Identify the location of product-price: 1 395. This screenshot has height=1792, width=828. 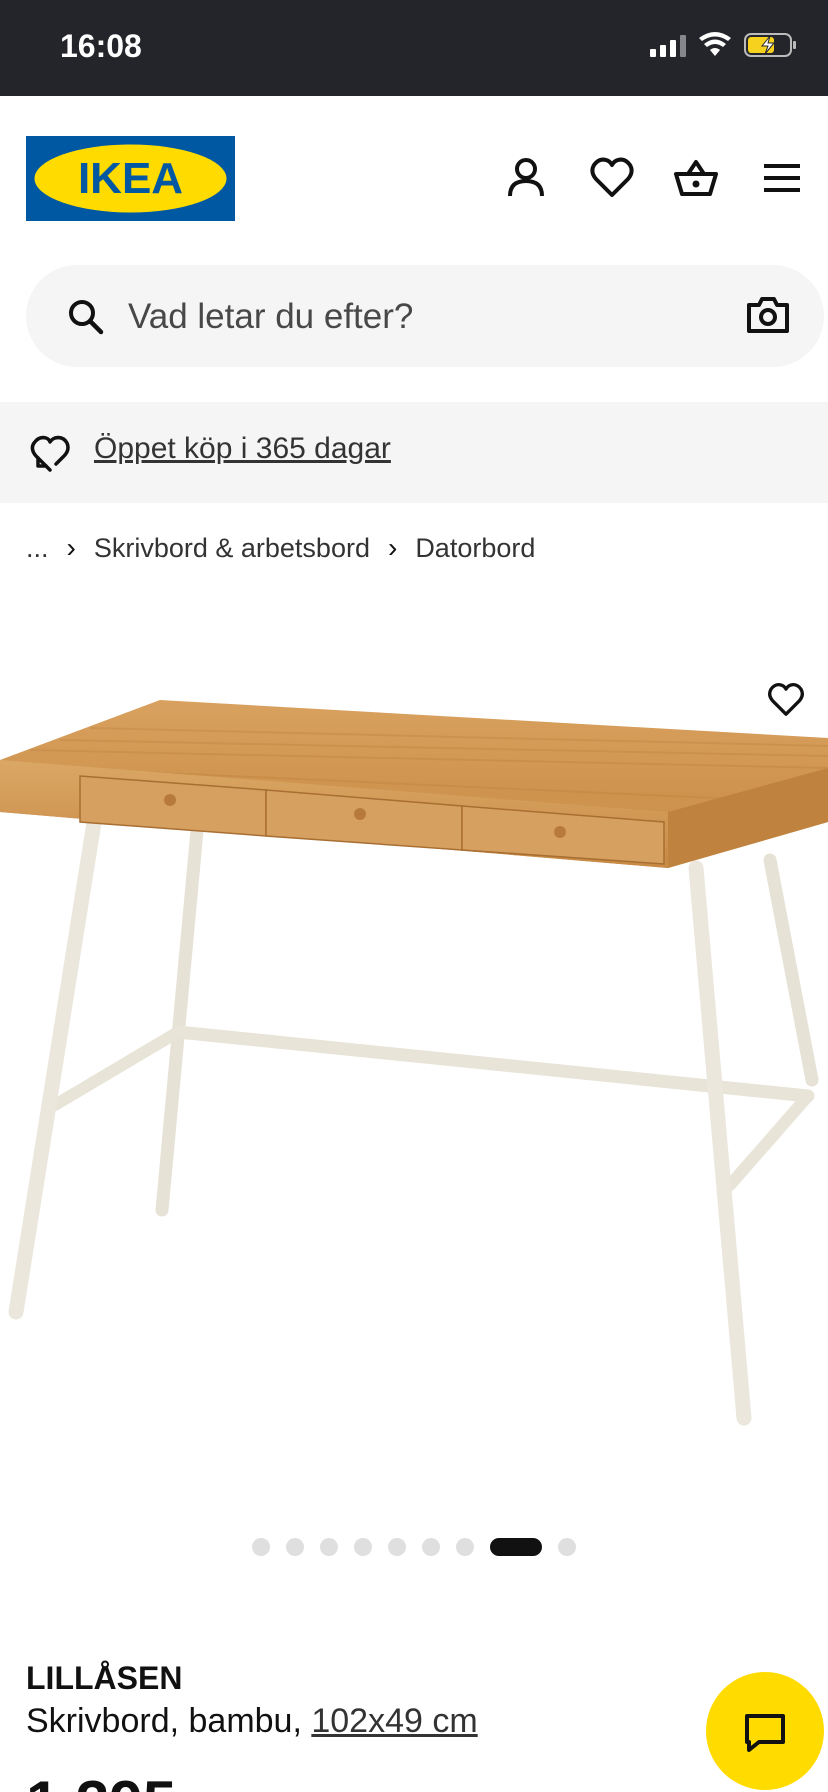
(101, 1780).